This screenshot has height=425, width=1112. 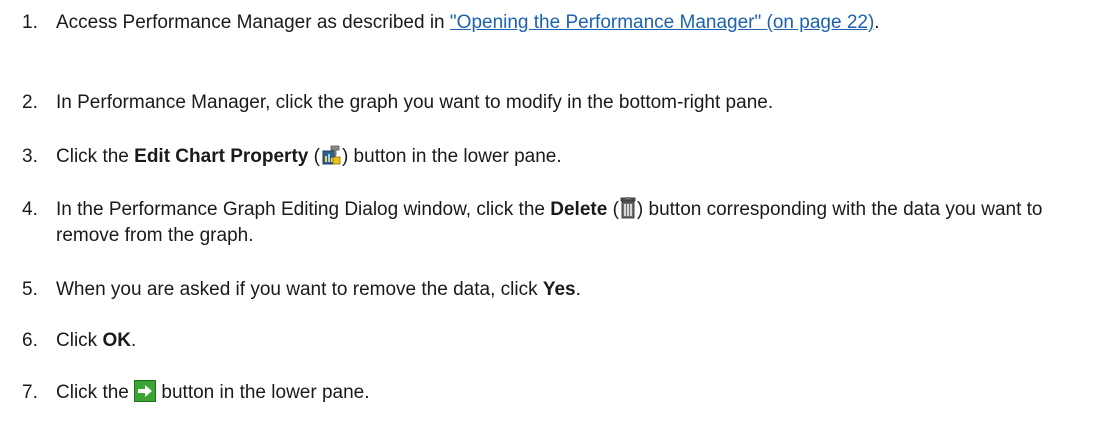 I want to click on delete-label: Delete, so click(x=579, y=209).